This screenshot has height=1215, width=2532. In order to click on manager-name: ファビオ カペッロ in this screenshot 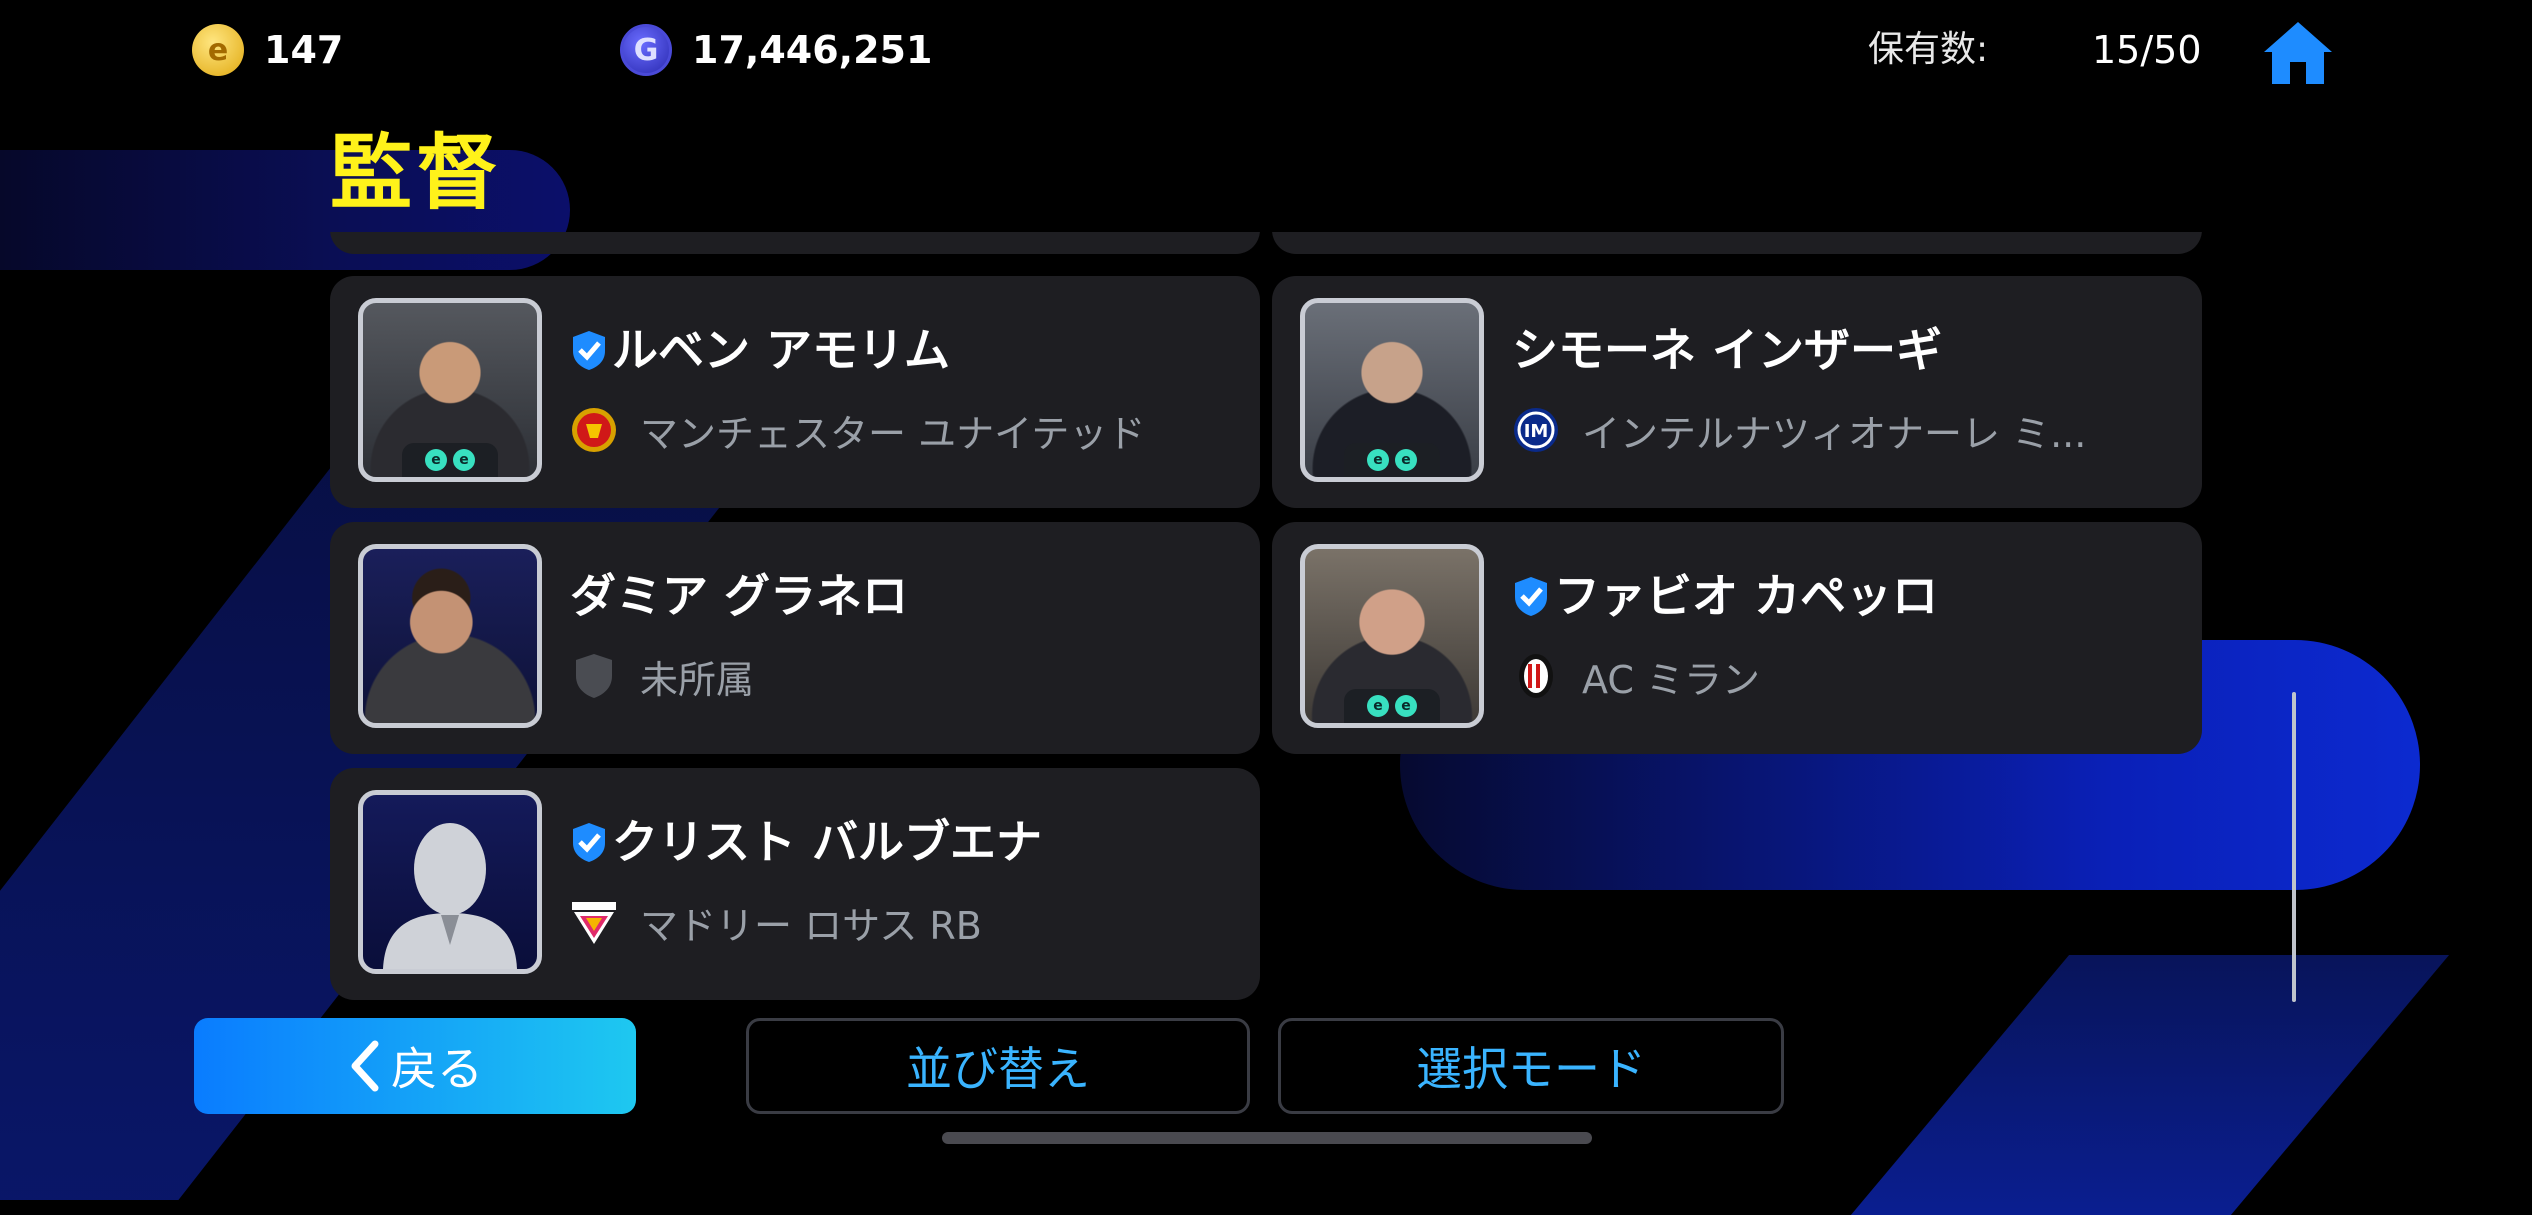, I will do `click(1746, 596)`.